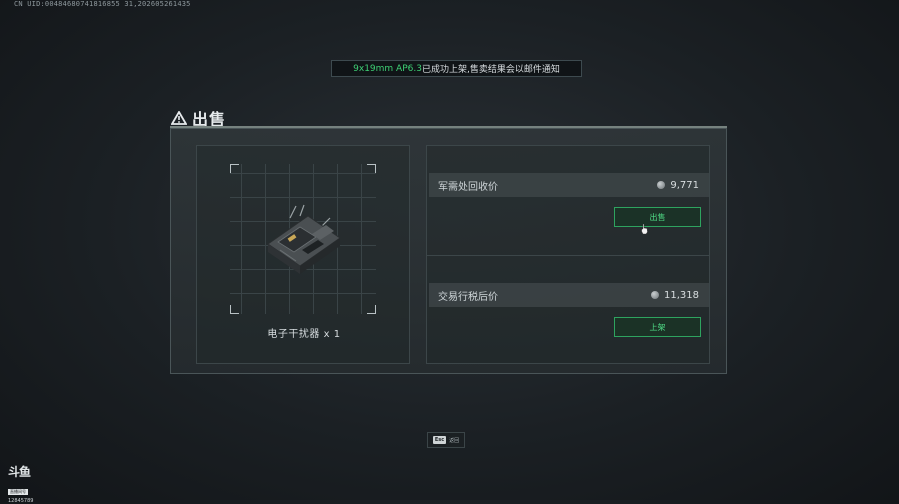 This screenshot has width=899, height=504. I want to click on recycle-price-value-wrap: 9,771, so click(678, 185).